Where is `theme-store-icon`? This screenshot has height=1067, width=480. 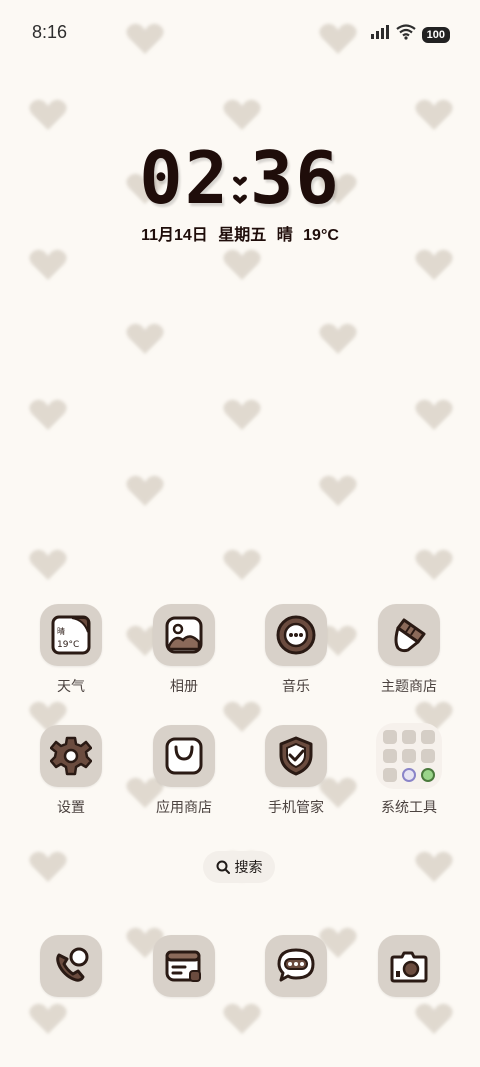 theme-store-icon is located at coordinates (410, 635).